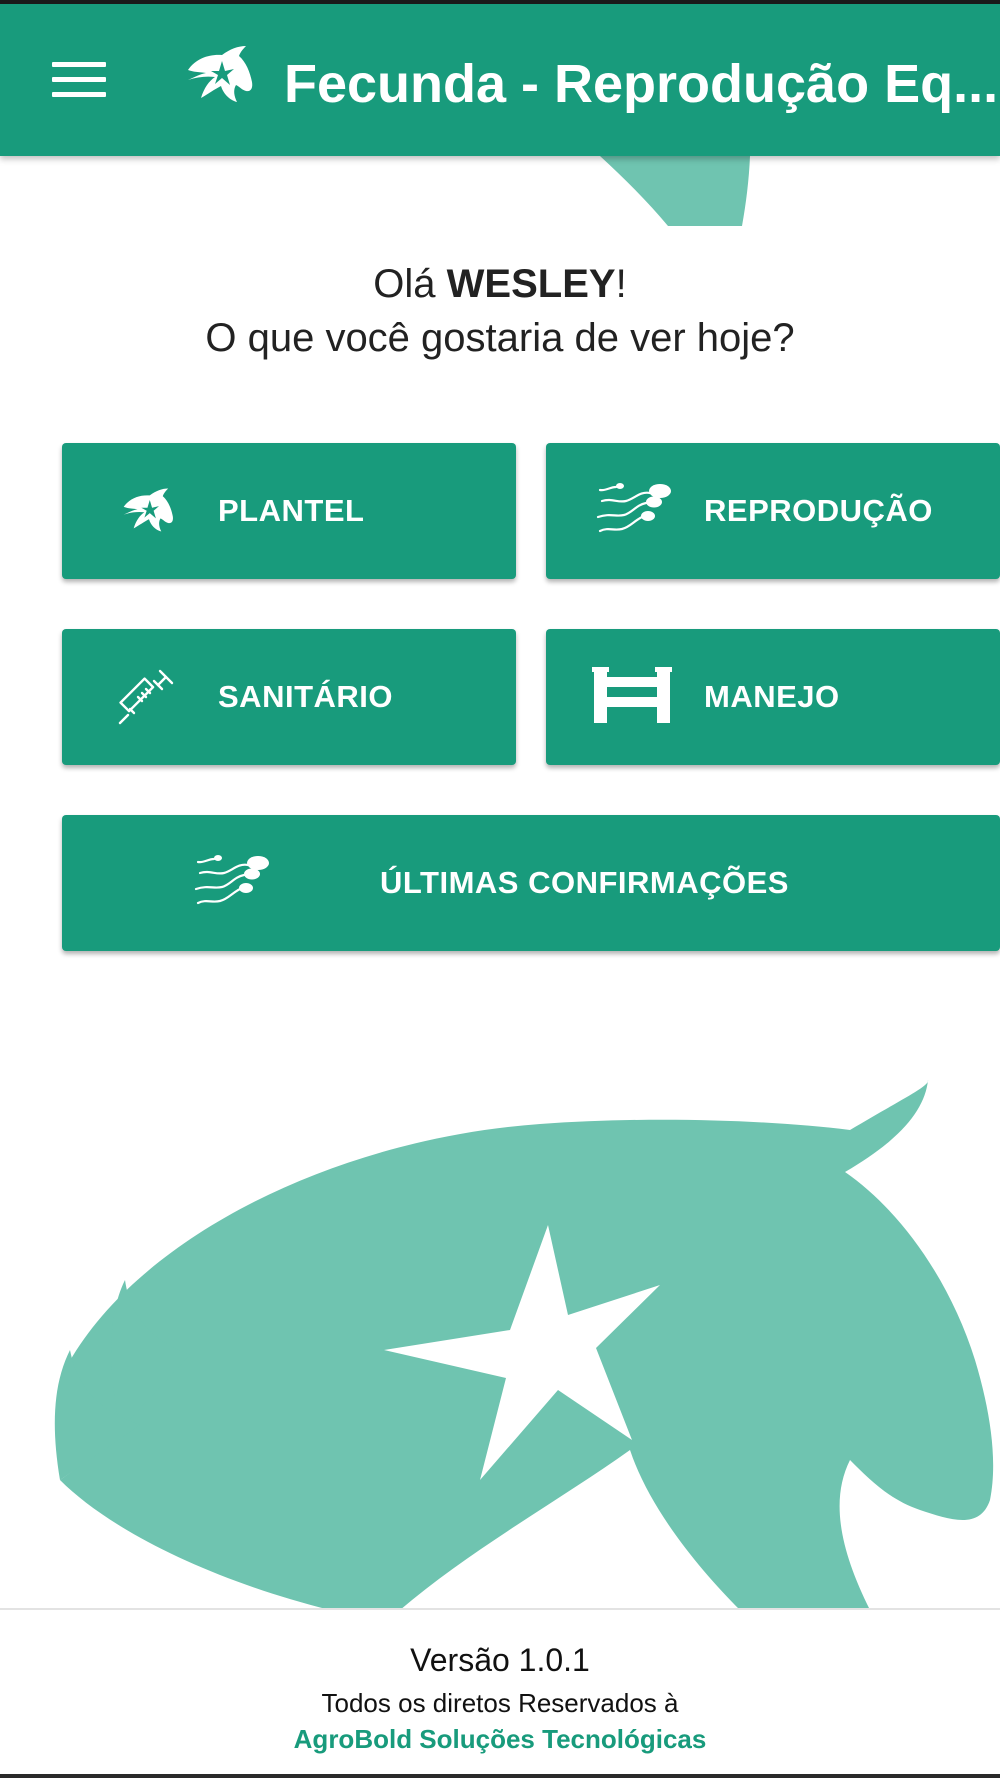 This screenshot has height=1778, width=1000. Describe the element at coordinates (146, 697) in the screenshot. I see `syringe-icon` at that location.